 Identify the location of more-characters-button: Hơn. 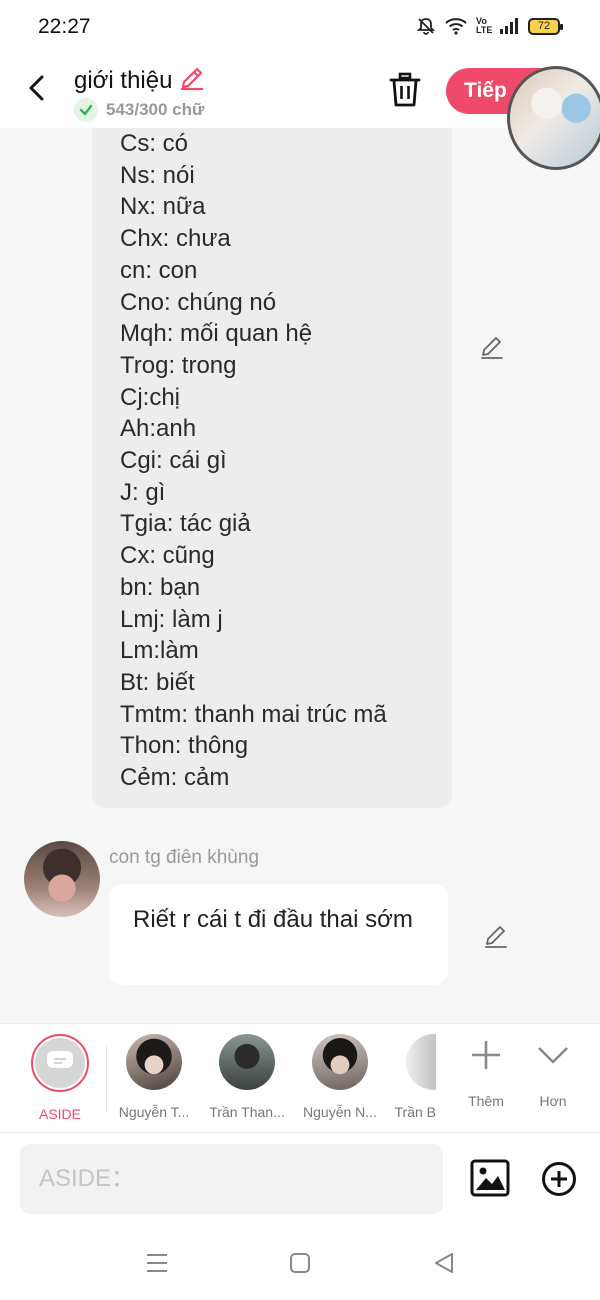
(553, 1073).